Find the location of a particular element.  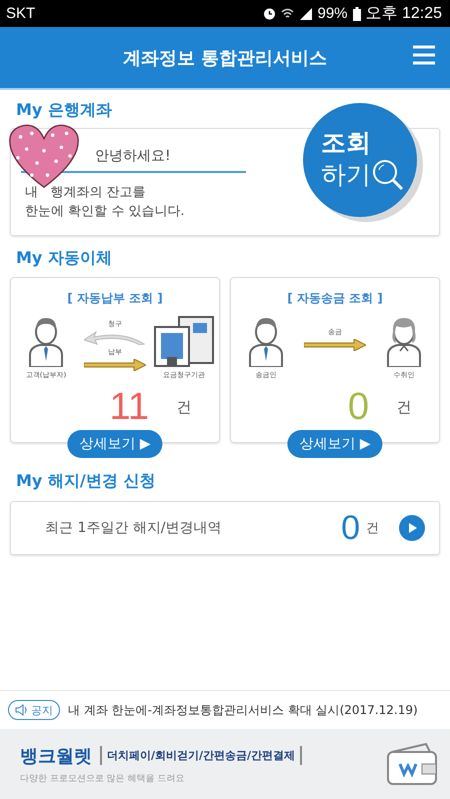

section-title: My 은행계좌 is located at coordinates (64, 110).